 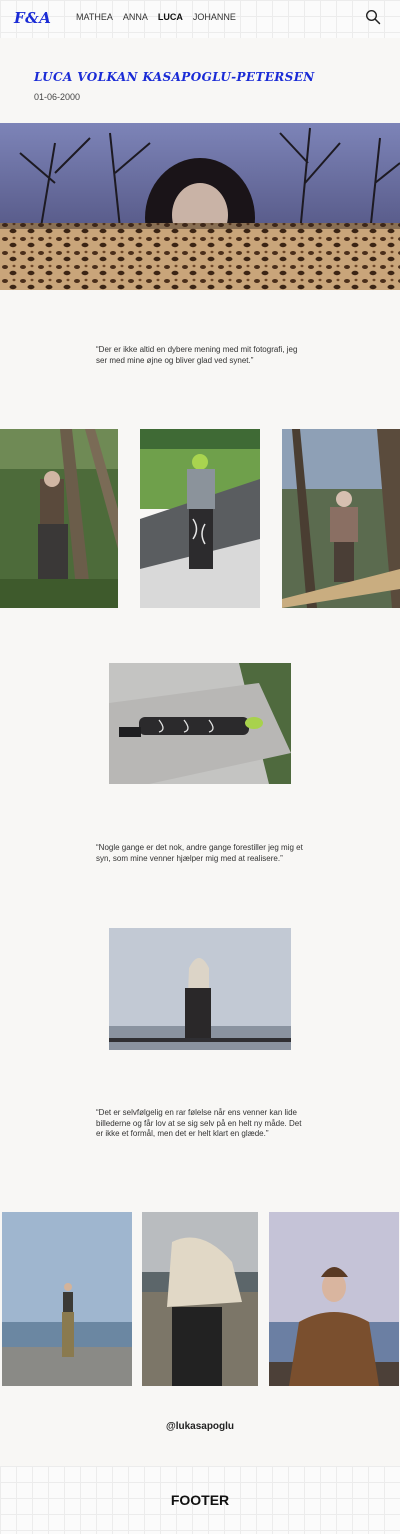 What do you see at coordinates (170, 17) in the screenshot?
I see `nav-item-luca: LUCA` at bounding box center [170, 17].